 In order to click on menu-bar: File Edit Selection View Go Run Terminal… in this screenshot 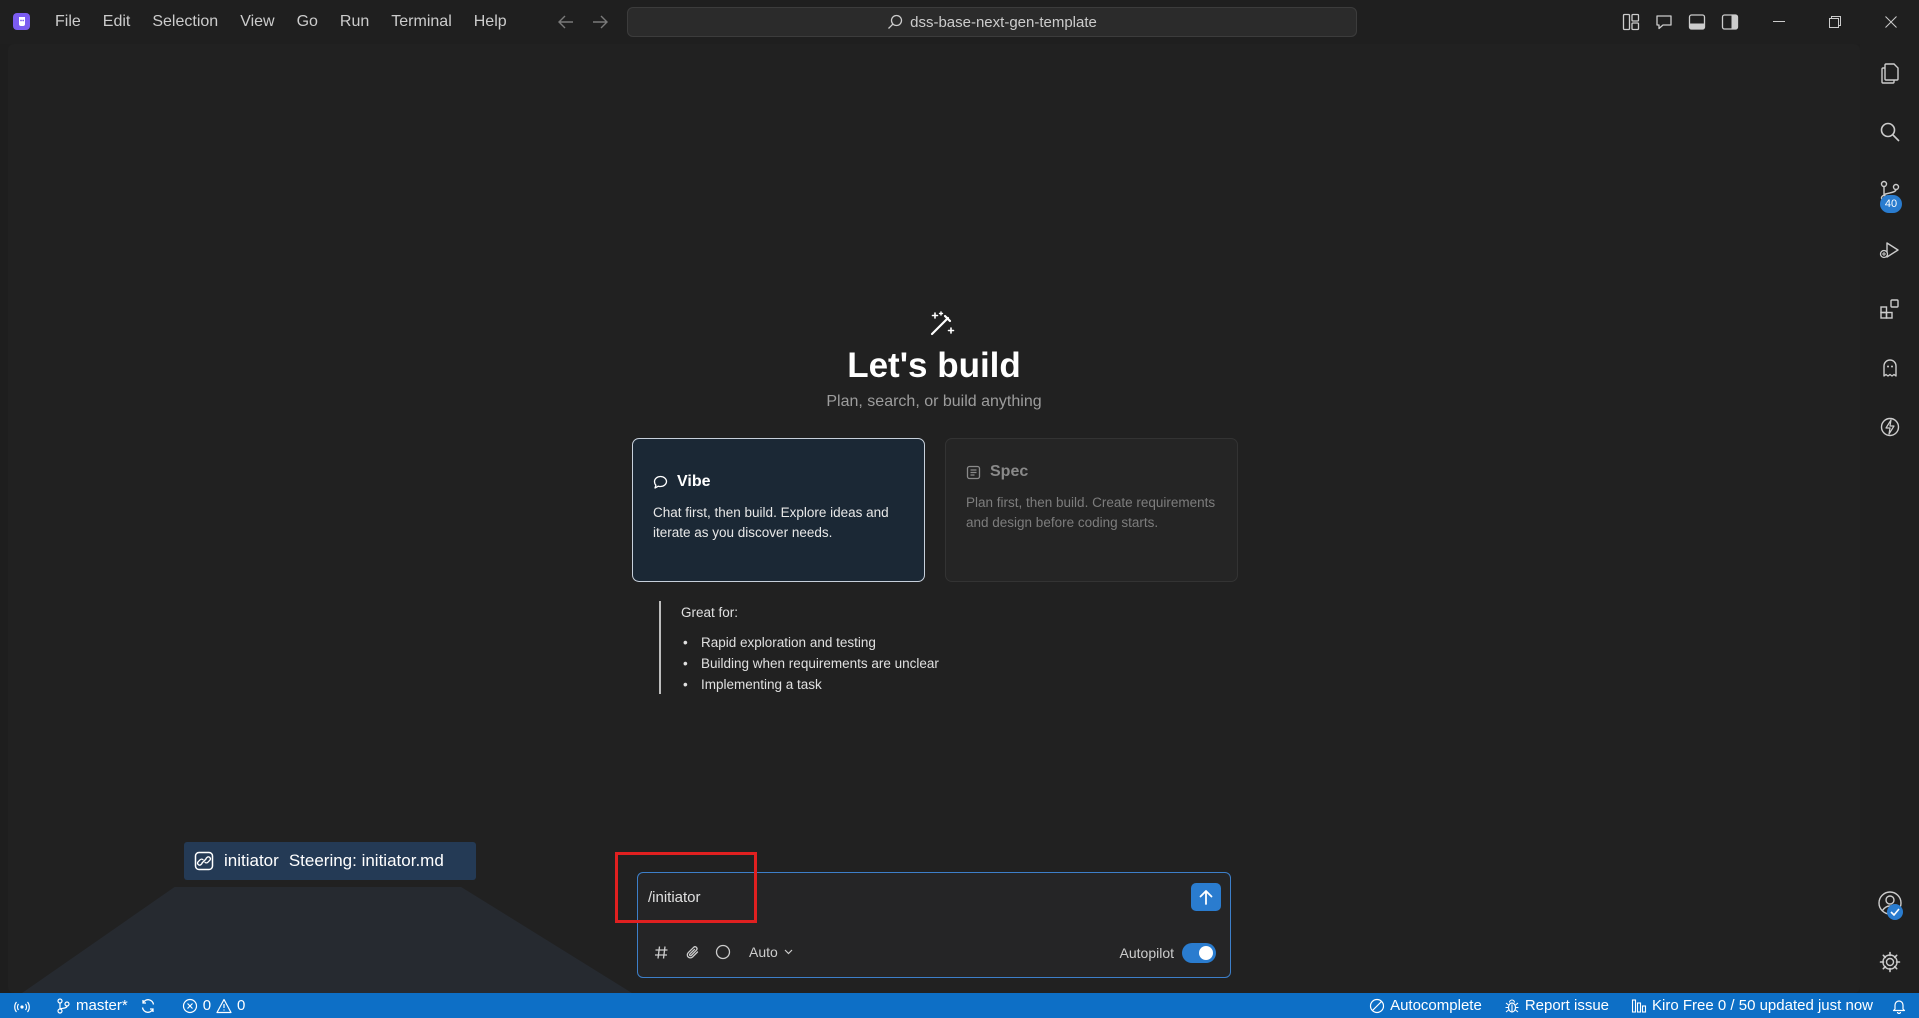, I will do `click(281, 22)`.